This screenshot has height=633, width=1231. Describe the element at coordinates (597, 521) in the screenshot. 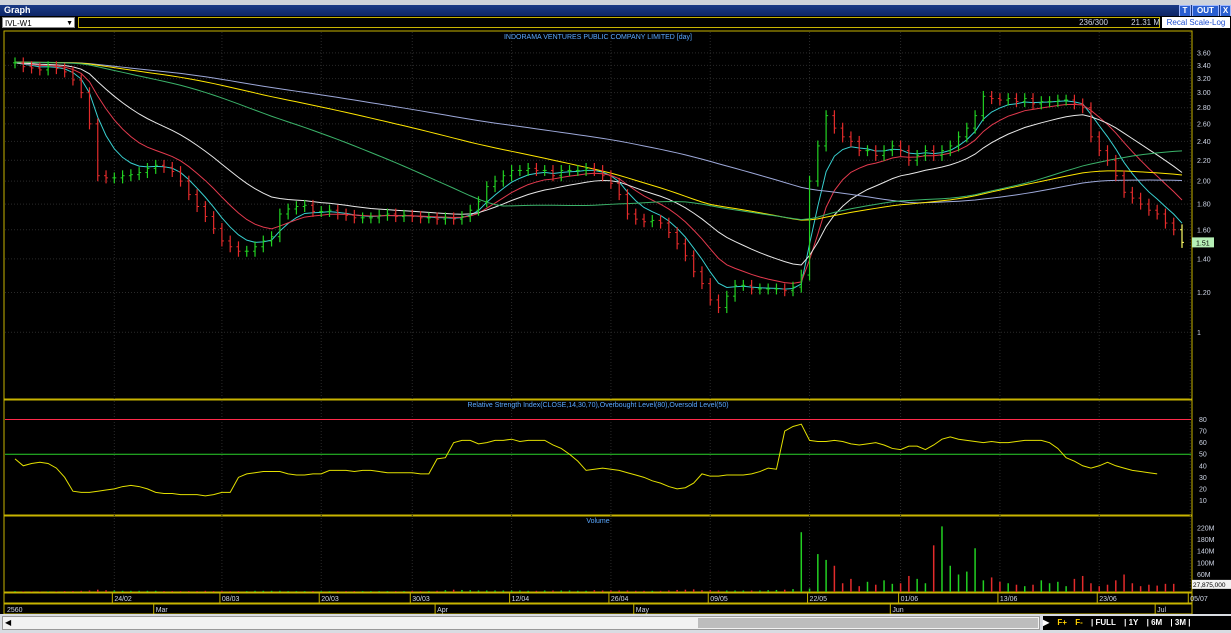

I see `volume-chart-title: Volume` at that location.